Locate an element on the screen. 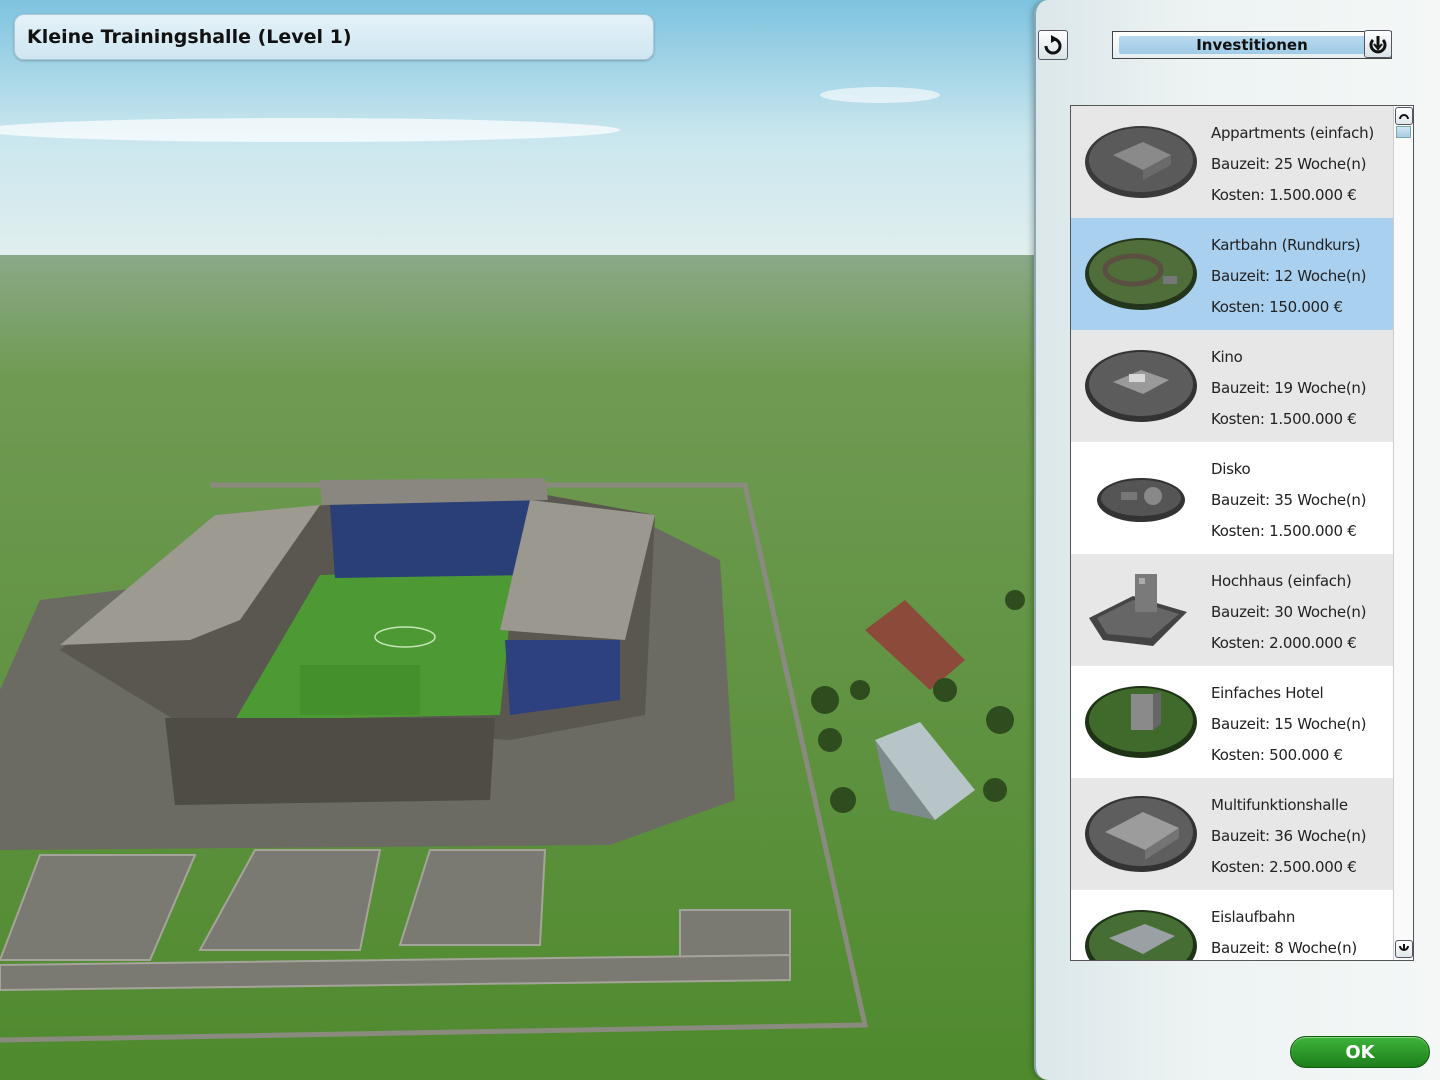 This screenshot has width=1440, height=1080. investment-bauzeit: Bauzeit: 35 Woche(n) is located at coordinates (1289, 500).